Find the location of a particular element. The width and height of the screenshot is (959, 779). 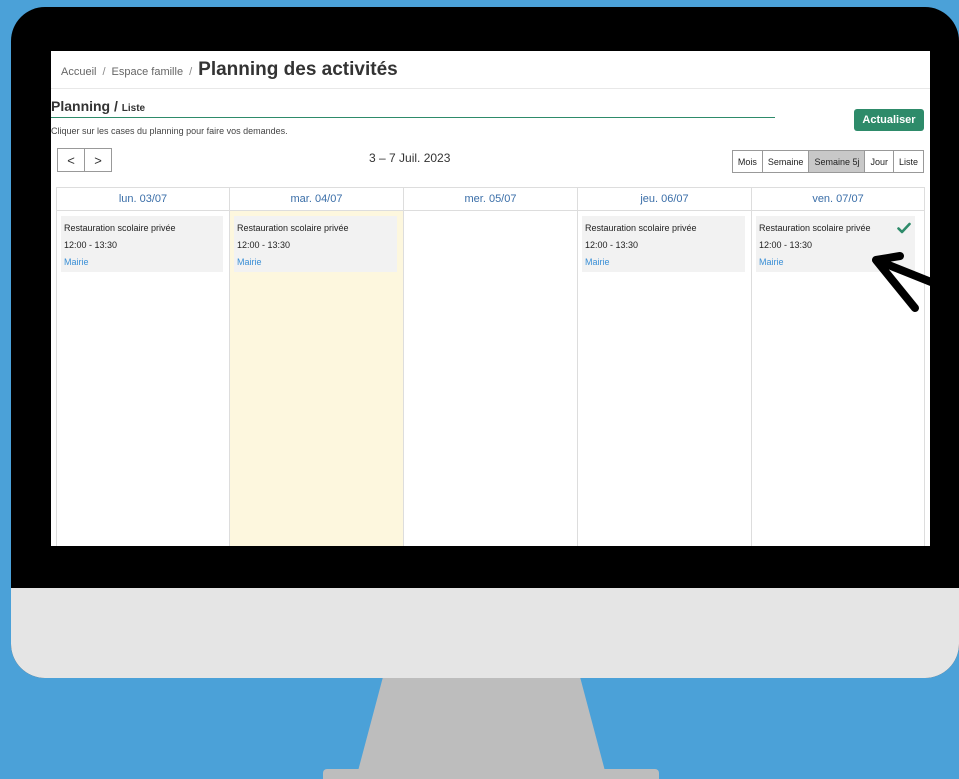

breadcrumb-family-link: Espace famille is located at coordinates (148, 72).